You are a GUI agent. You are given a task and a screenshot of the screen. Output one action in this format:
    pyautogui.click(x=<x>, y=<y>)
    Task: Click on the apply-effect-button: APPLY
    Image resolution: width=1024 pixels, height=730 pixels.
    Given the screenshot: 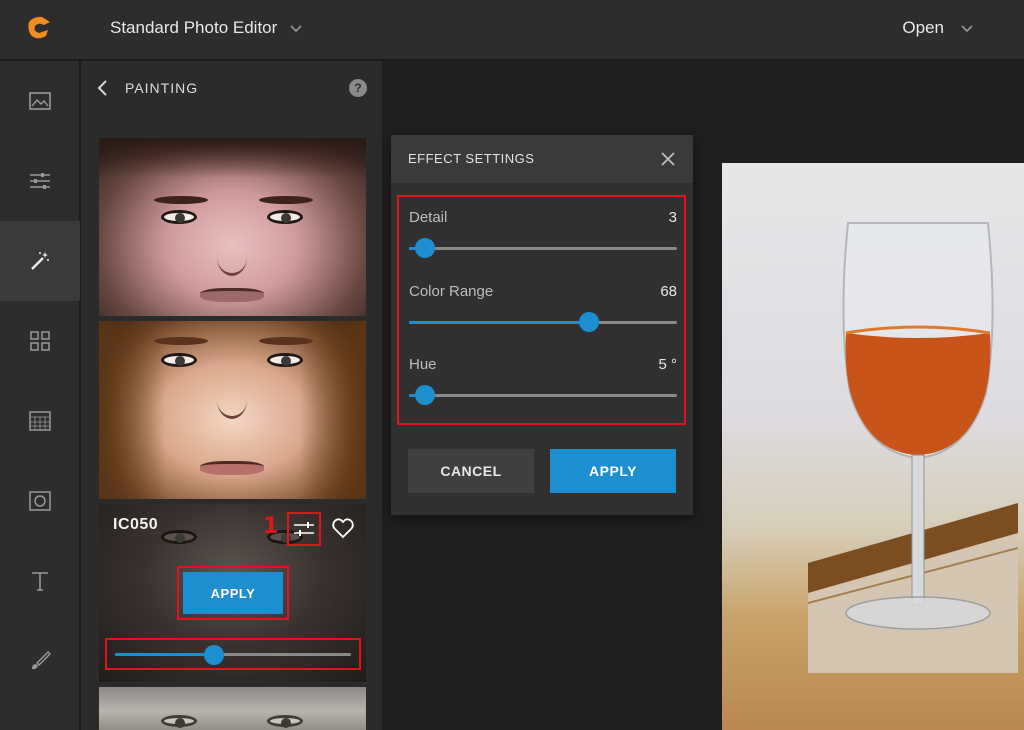 What is the action you would take?
    pyautogui.click(x=233, y=593)
    